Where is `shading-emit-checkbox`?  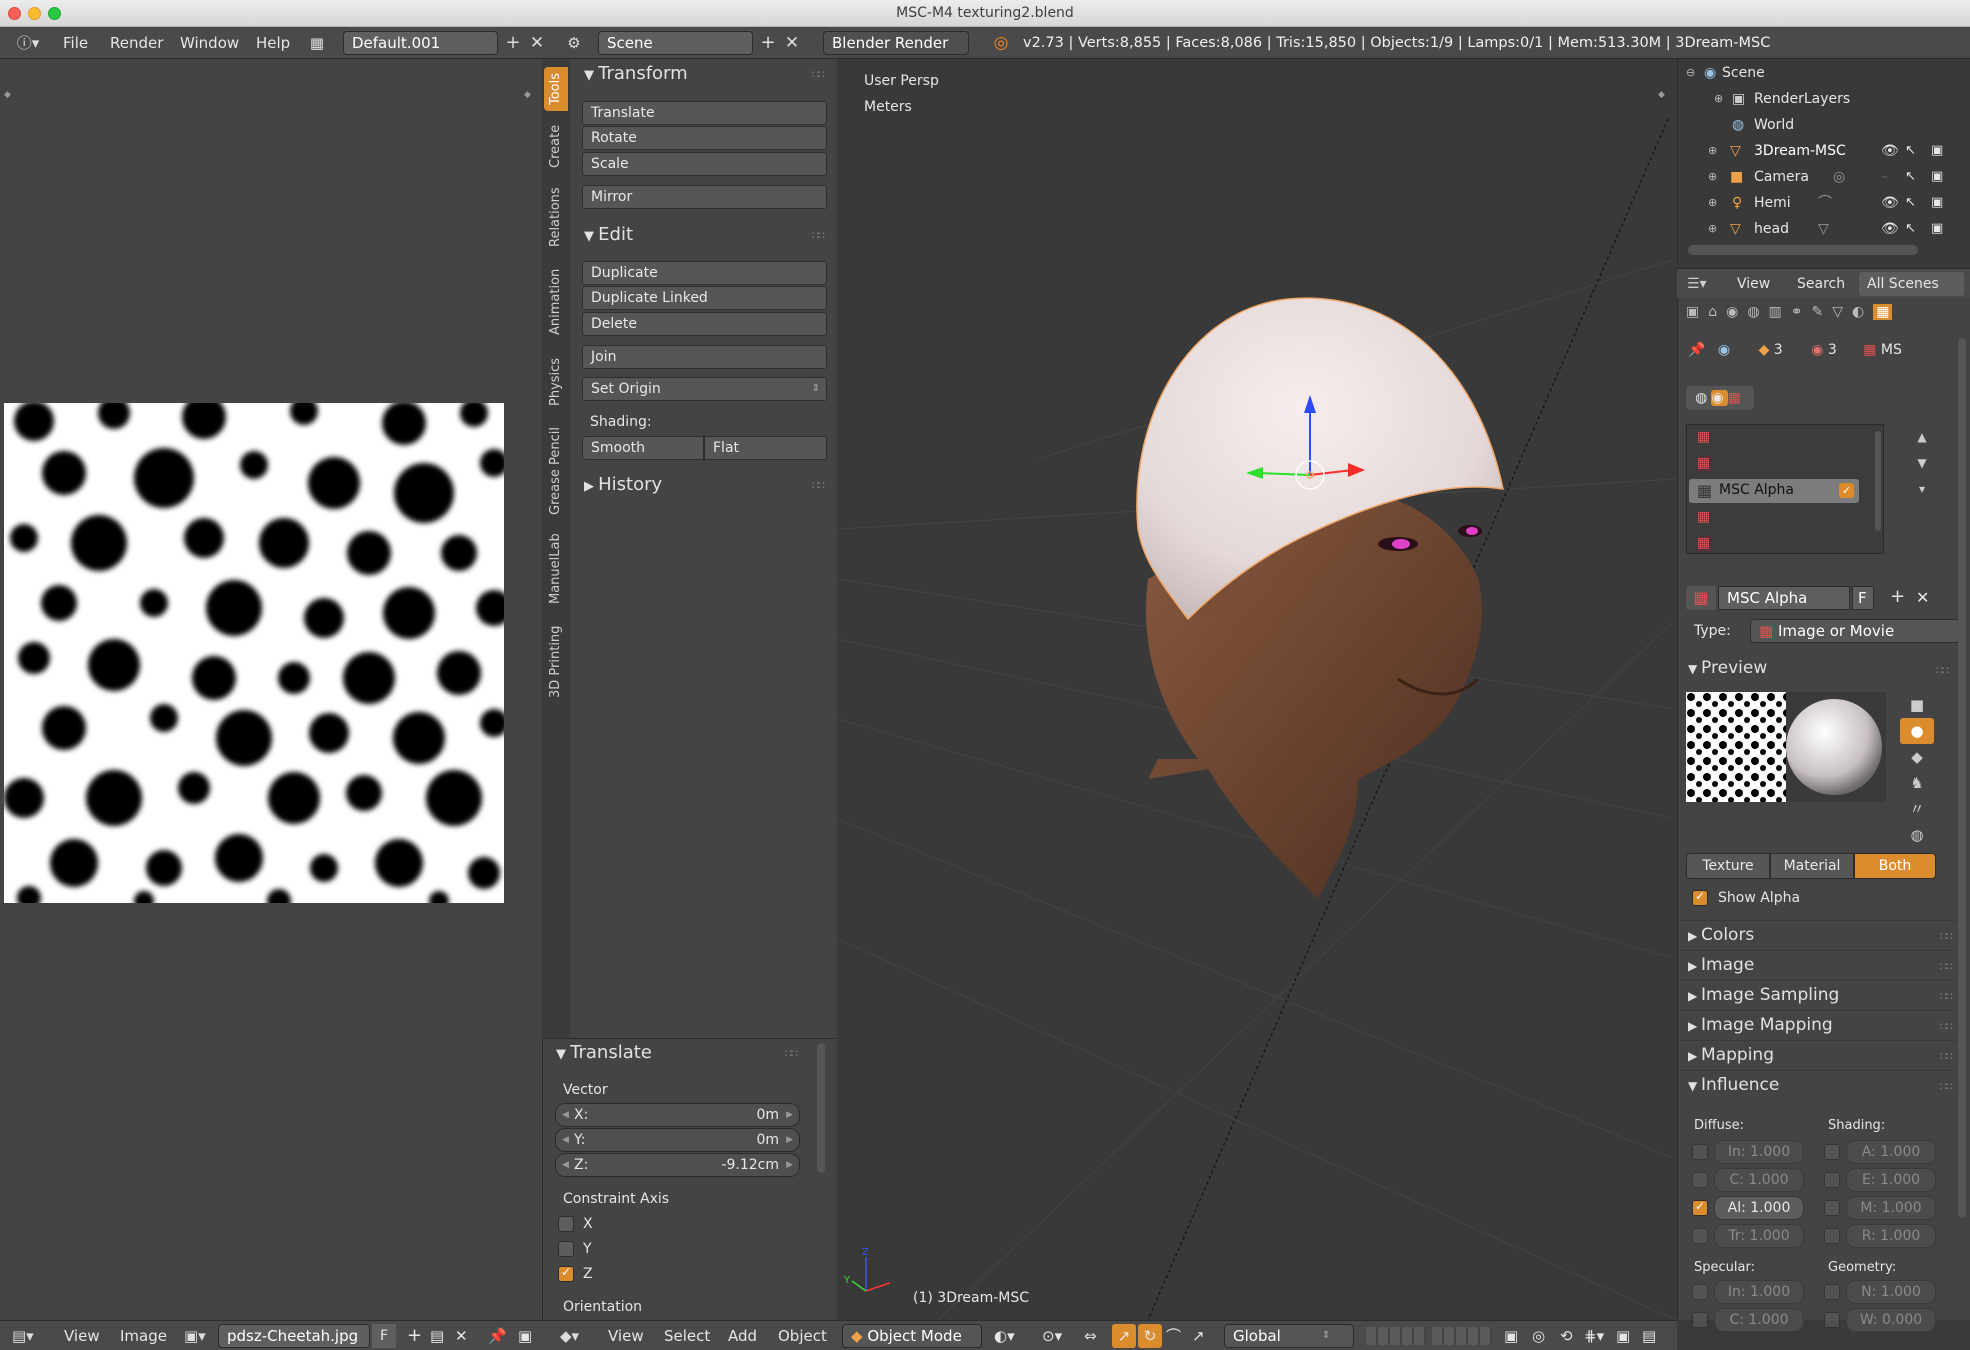 shading-emit-checkbox is located at coordinates (1832, 1180).